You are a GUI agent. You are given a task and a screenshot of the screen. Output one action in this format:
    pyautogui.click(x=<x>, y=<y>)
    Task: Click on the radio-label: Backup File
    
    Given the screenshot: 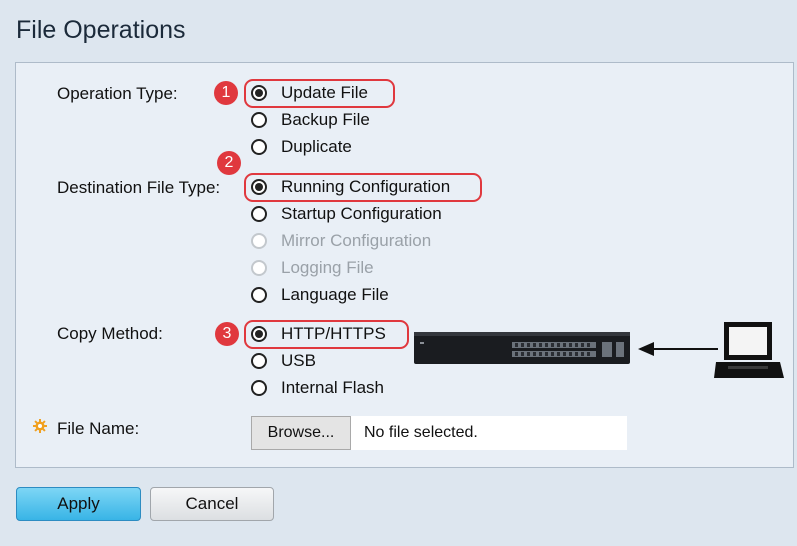 What is the action you would take?
    pyautogui.click(x=325, y=119)
    